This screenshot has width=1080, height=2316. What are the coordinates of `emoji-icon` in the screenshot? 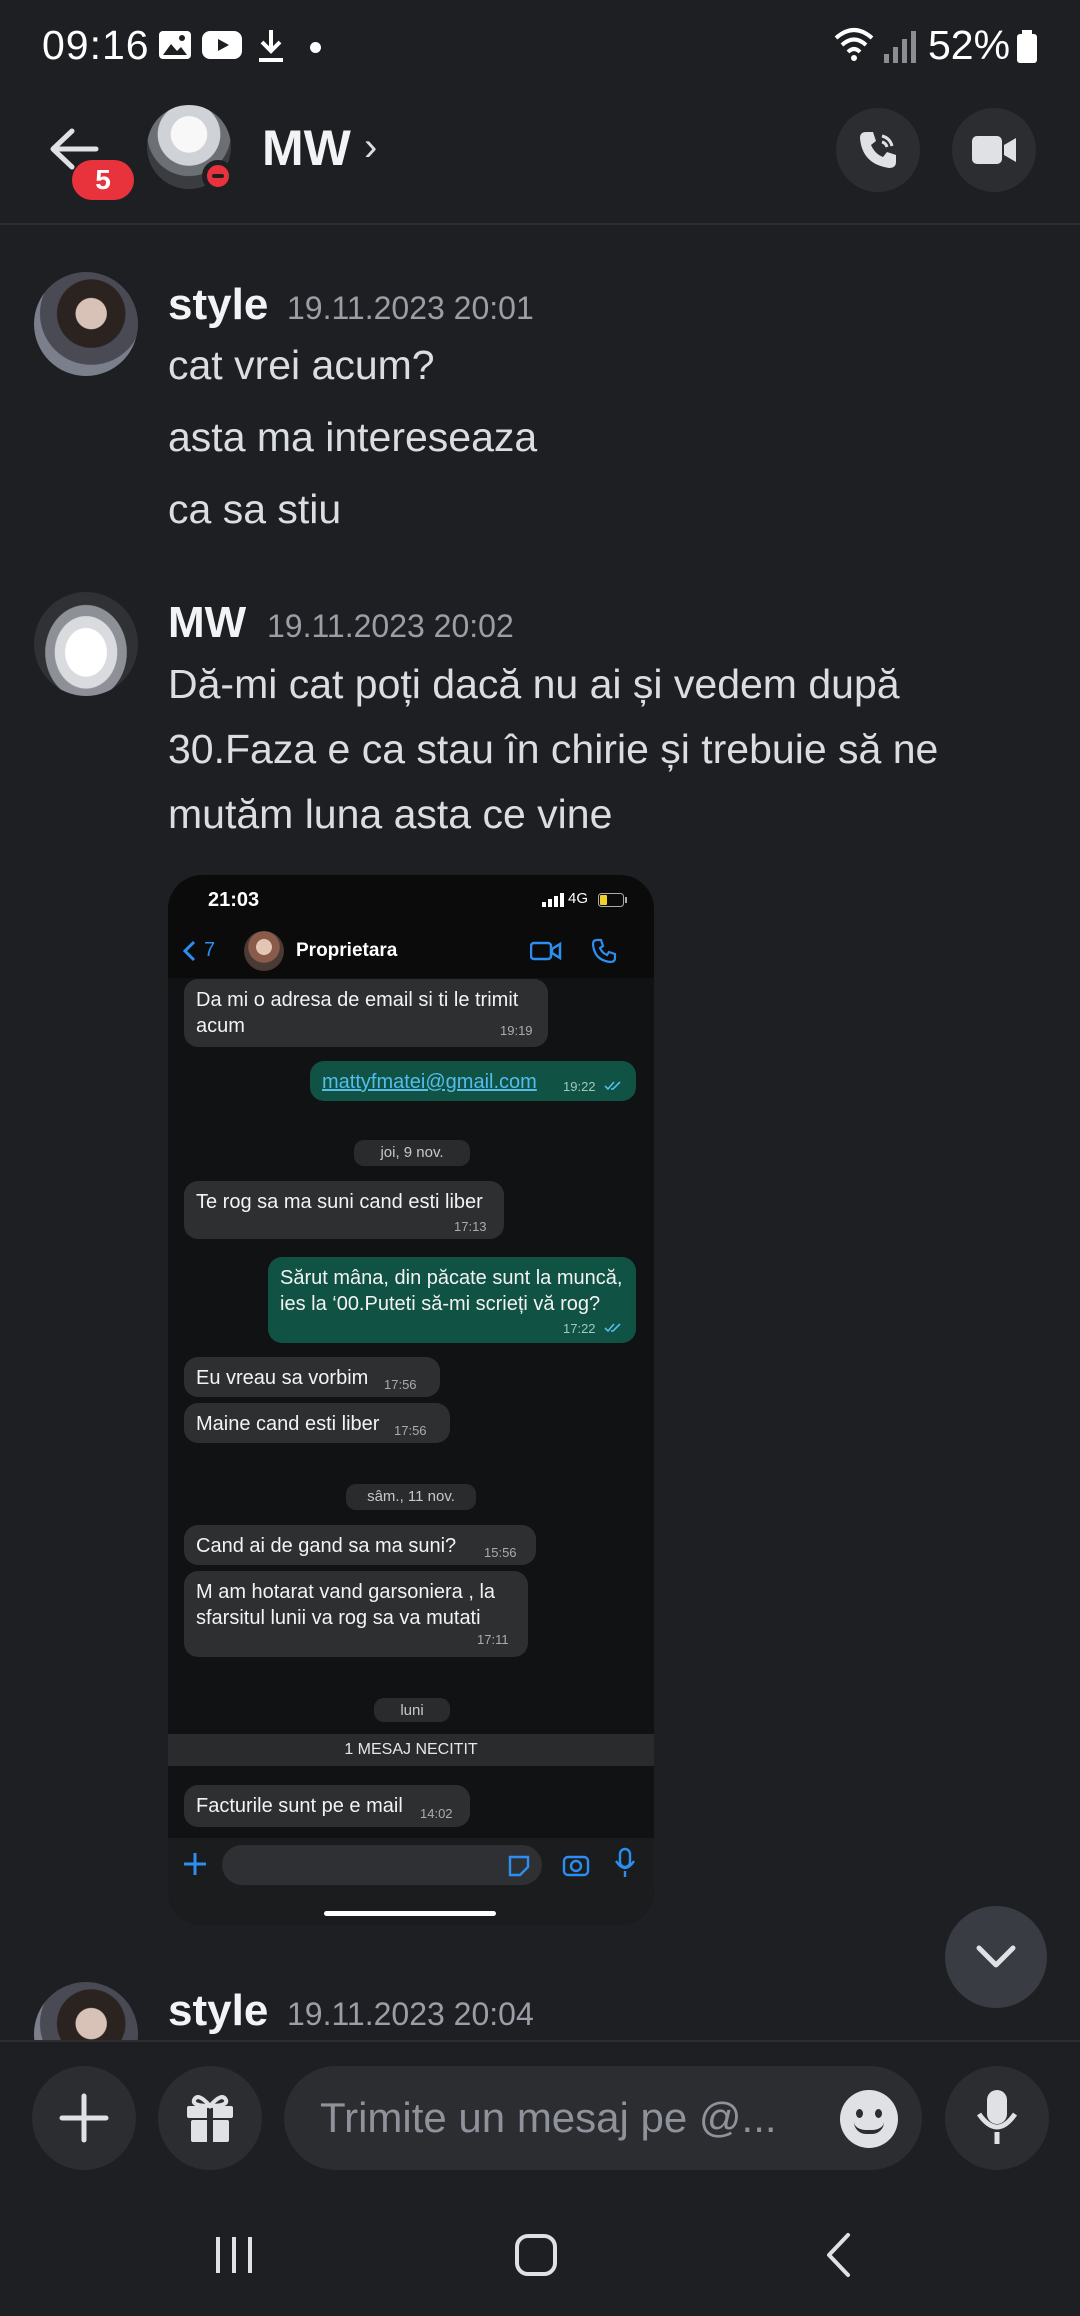 It's located at (869, 2119).